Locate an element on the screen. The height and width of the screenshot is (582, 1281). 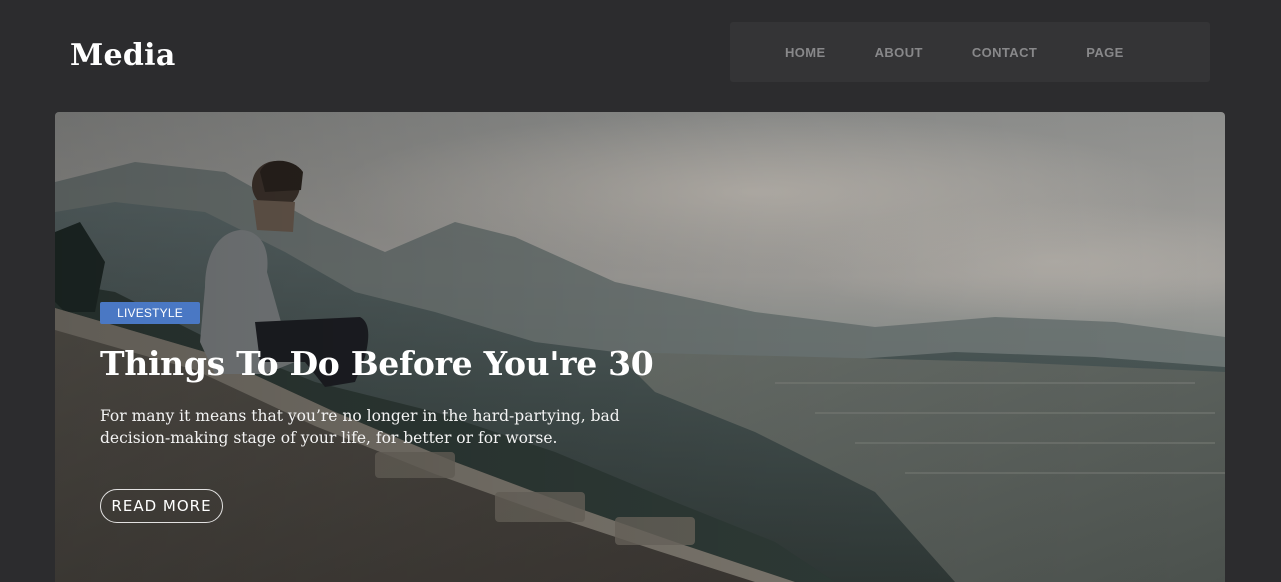
nav-item-page: PAGE is located at coordinates (1104, 52).